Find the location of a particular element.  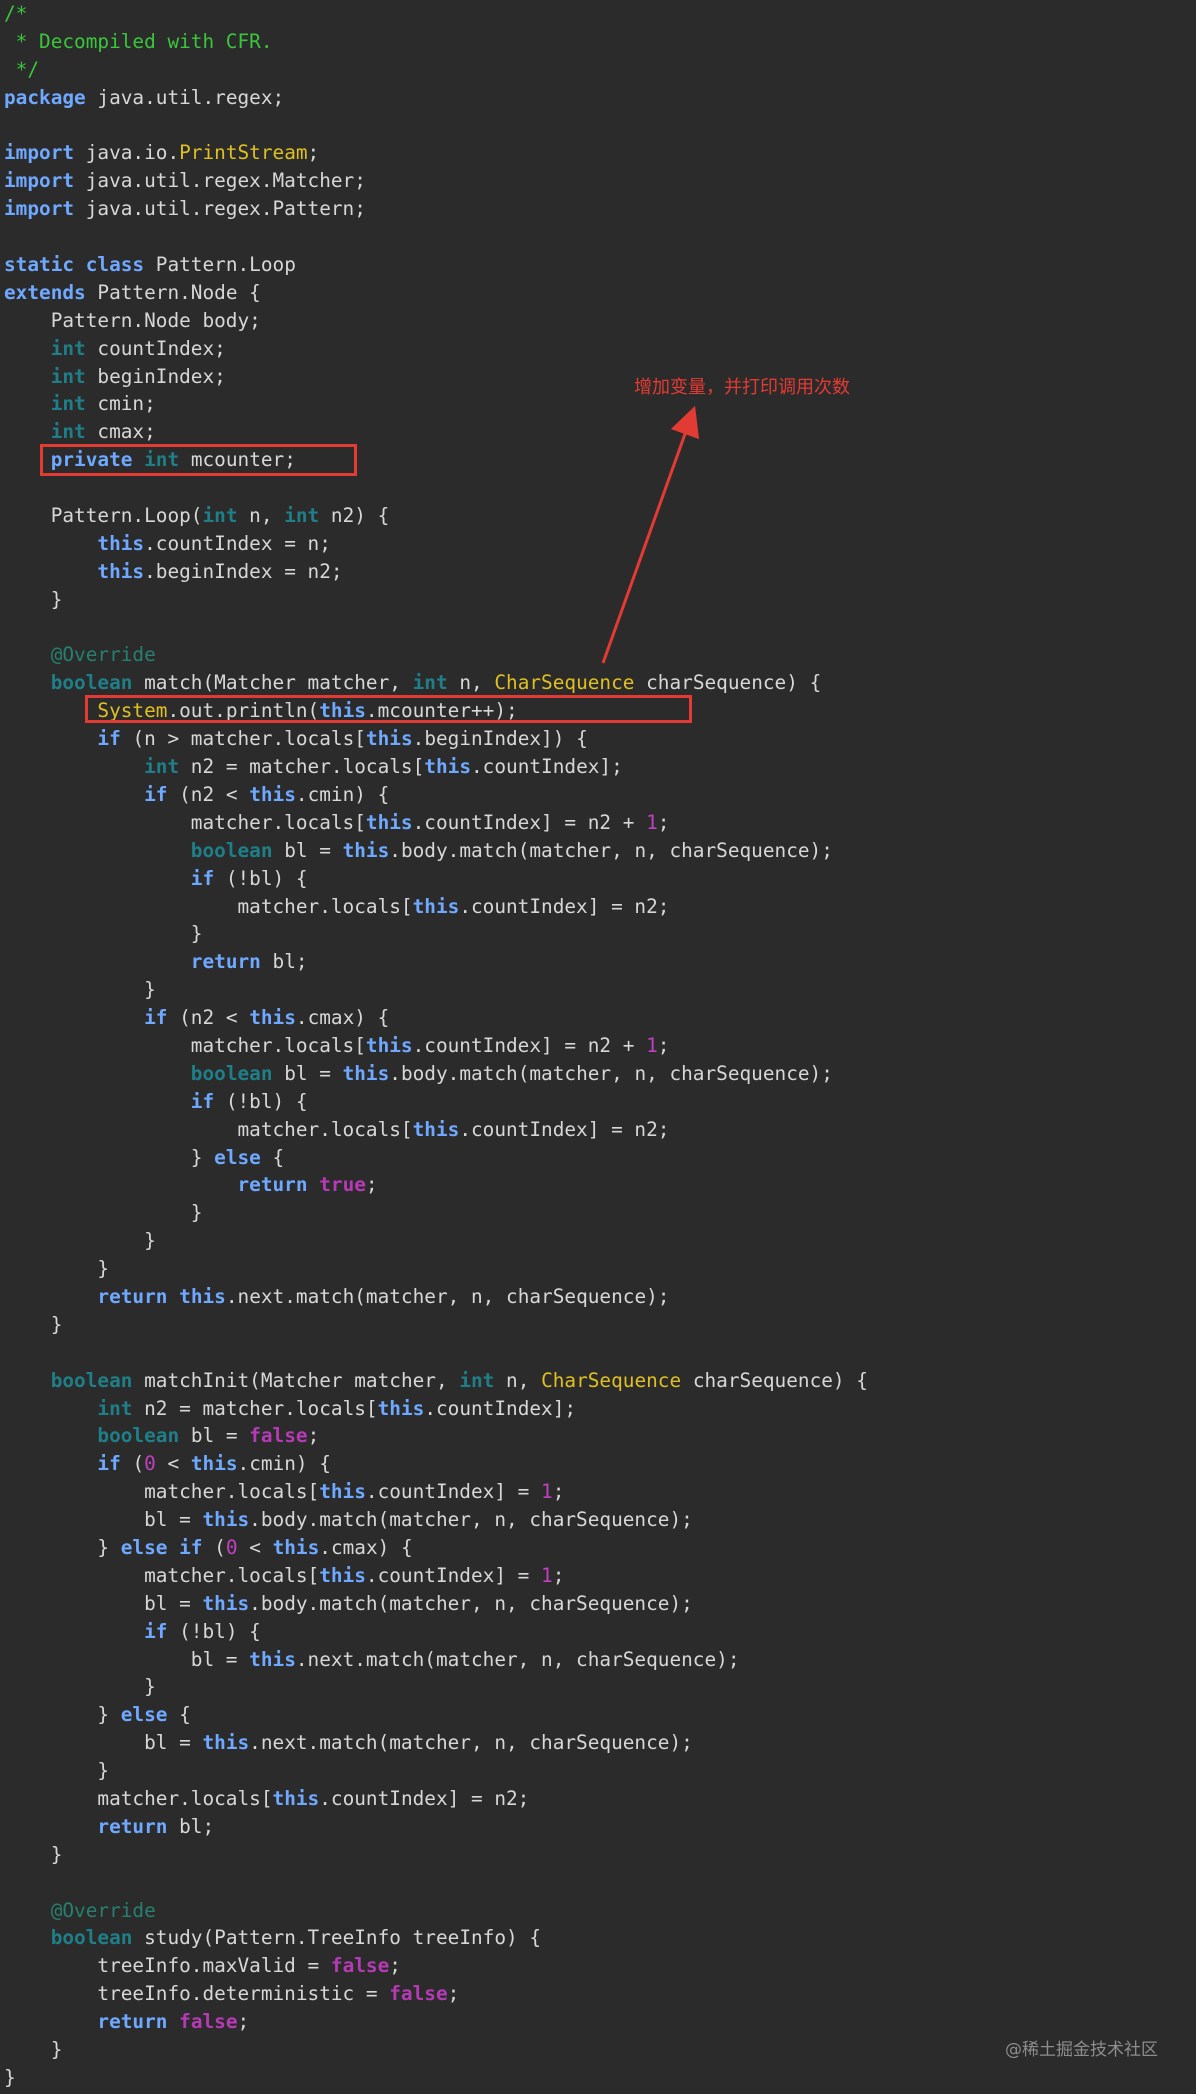

watermark: @稀土掘金技术社区 is located at coordinates (1081, 2050).